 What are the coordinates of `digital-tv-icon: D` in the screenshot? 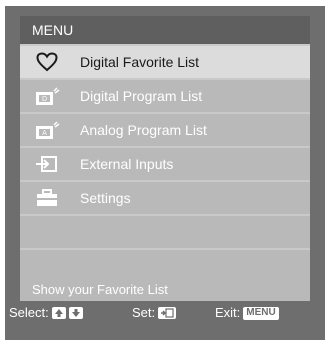 It's located at (47, 96).